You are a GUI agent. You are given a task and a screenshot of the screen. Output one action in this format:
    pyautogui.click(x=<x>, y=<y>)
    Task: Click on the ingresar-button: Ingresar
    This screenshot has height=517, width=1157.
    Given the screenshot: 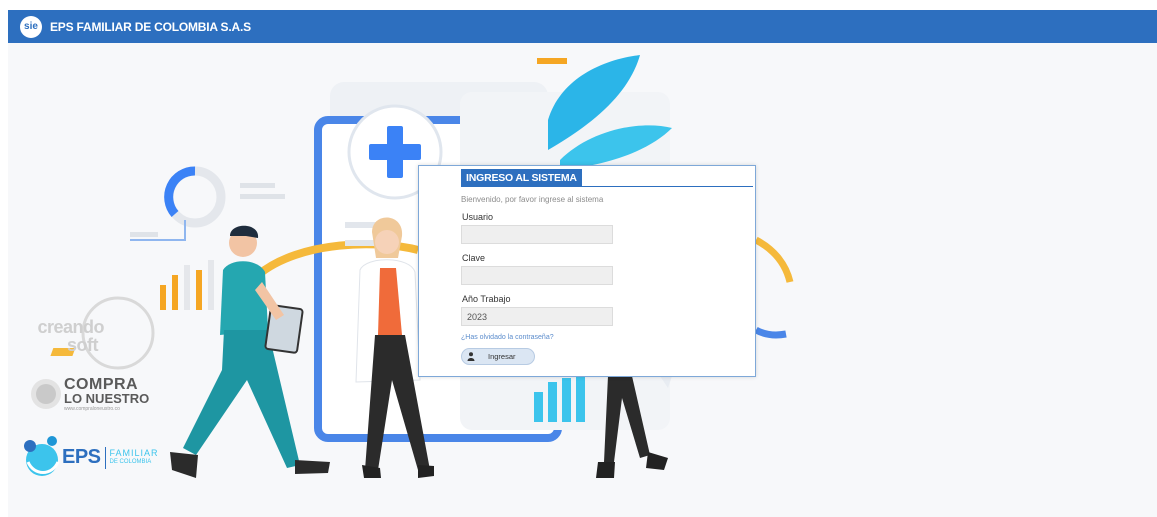 What is the action you would take?
    pyautogui.click(x=498, y=356)
    